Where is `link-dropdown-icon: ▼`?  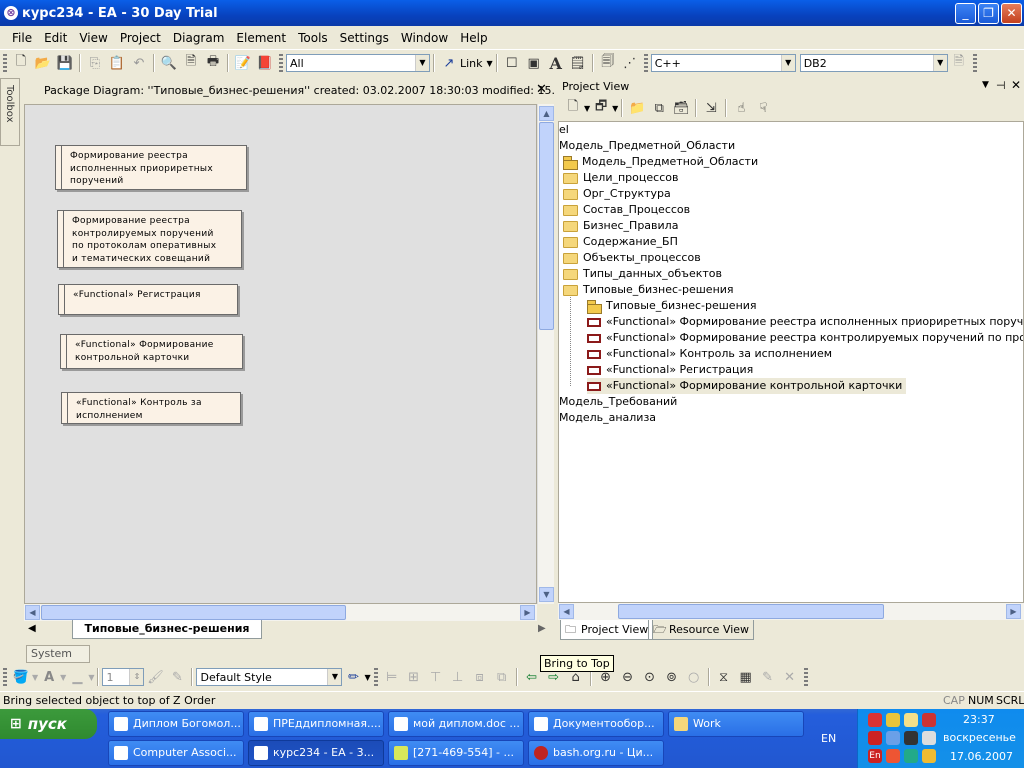 link-dropdown-icon: ▼ is located at coordinates (490, 63).